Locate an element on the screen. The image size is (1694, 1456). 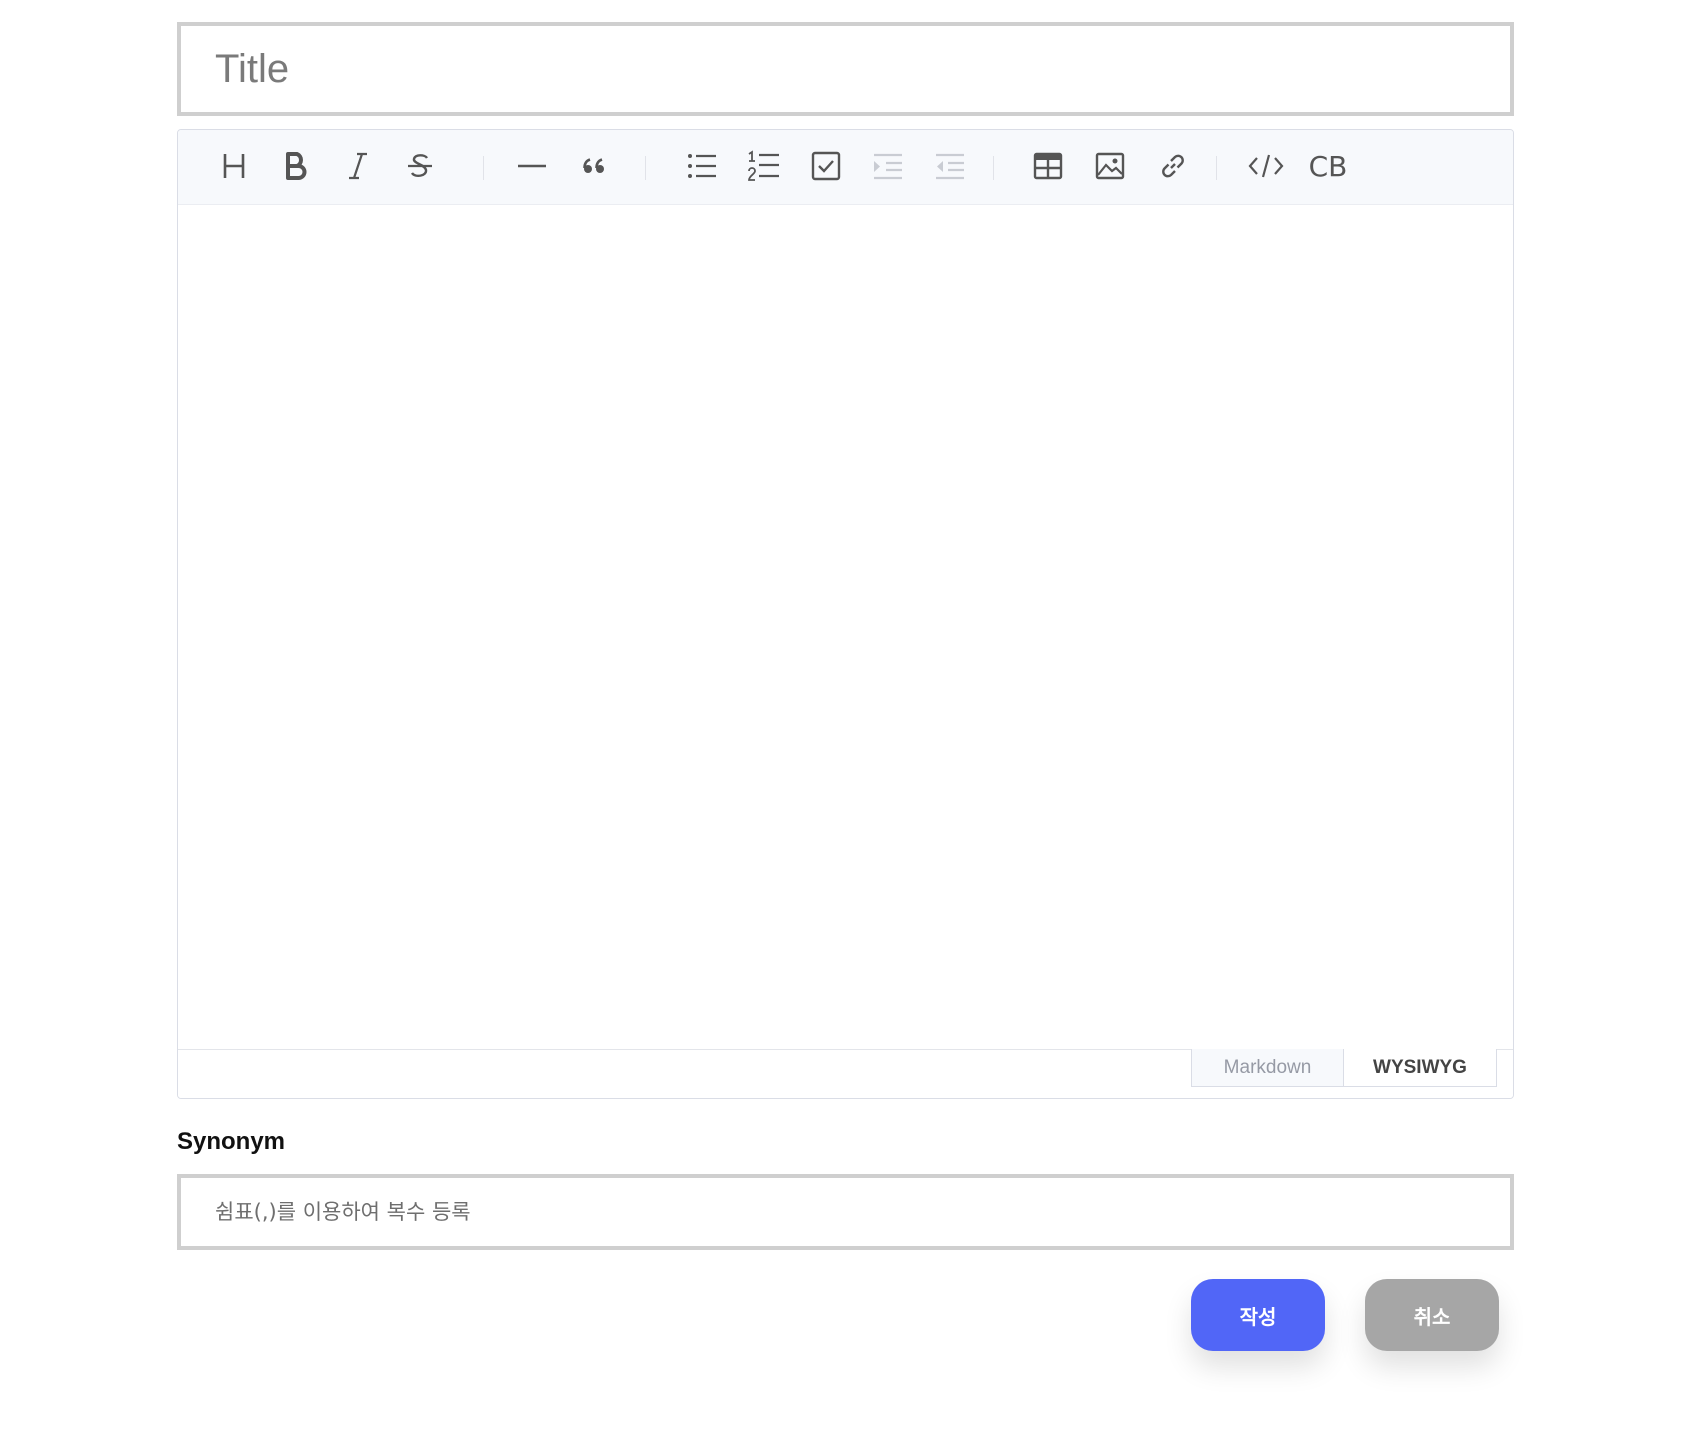
markdown-mode-tab: Markdown is located at coordinates (1267, 1068).